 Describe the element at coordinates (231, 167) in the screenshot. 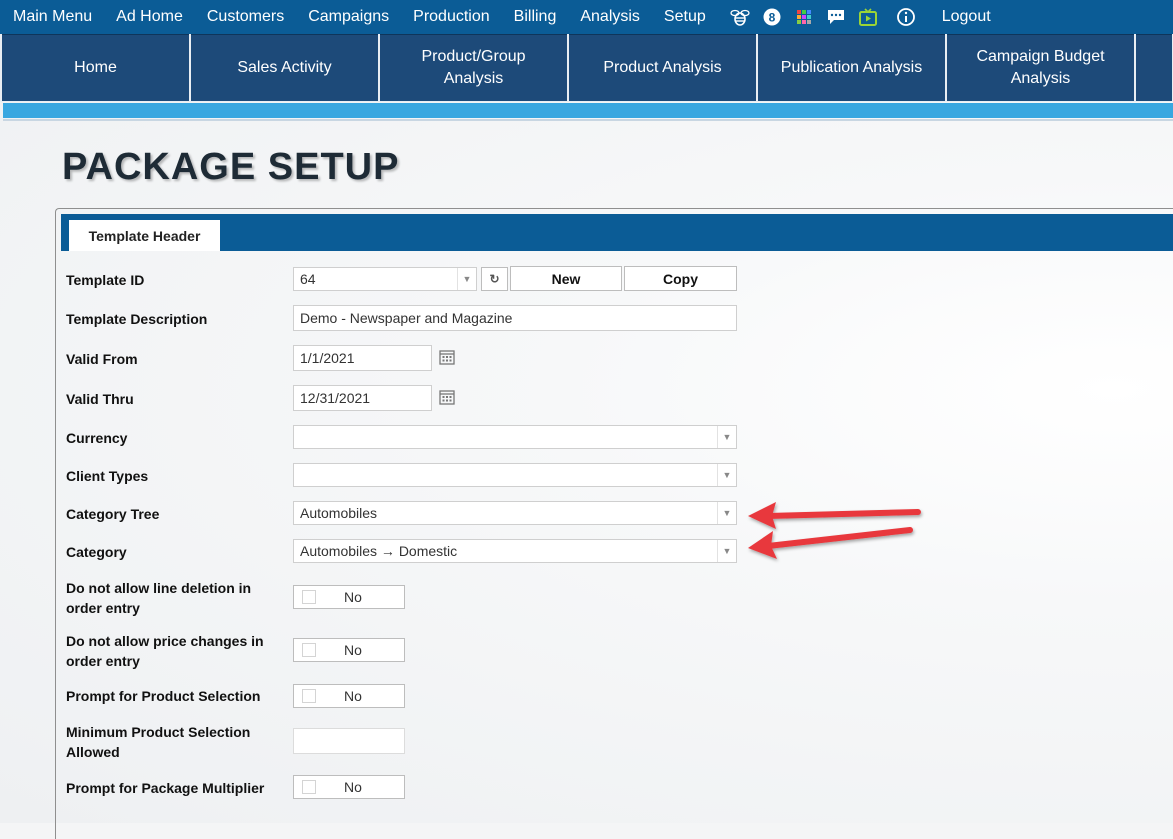

I see `page-title: PACKAGE SETUP` at that location.